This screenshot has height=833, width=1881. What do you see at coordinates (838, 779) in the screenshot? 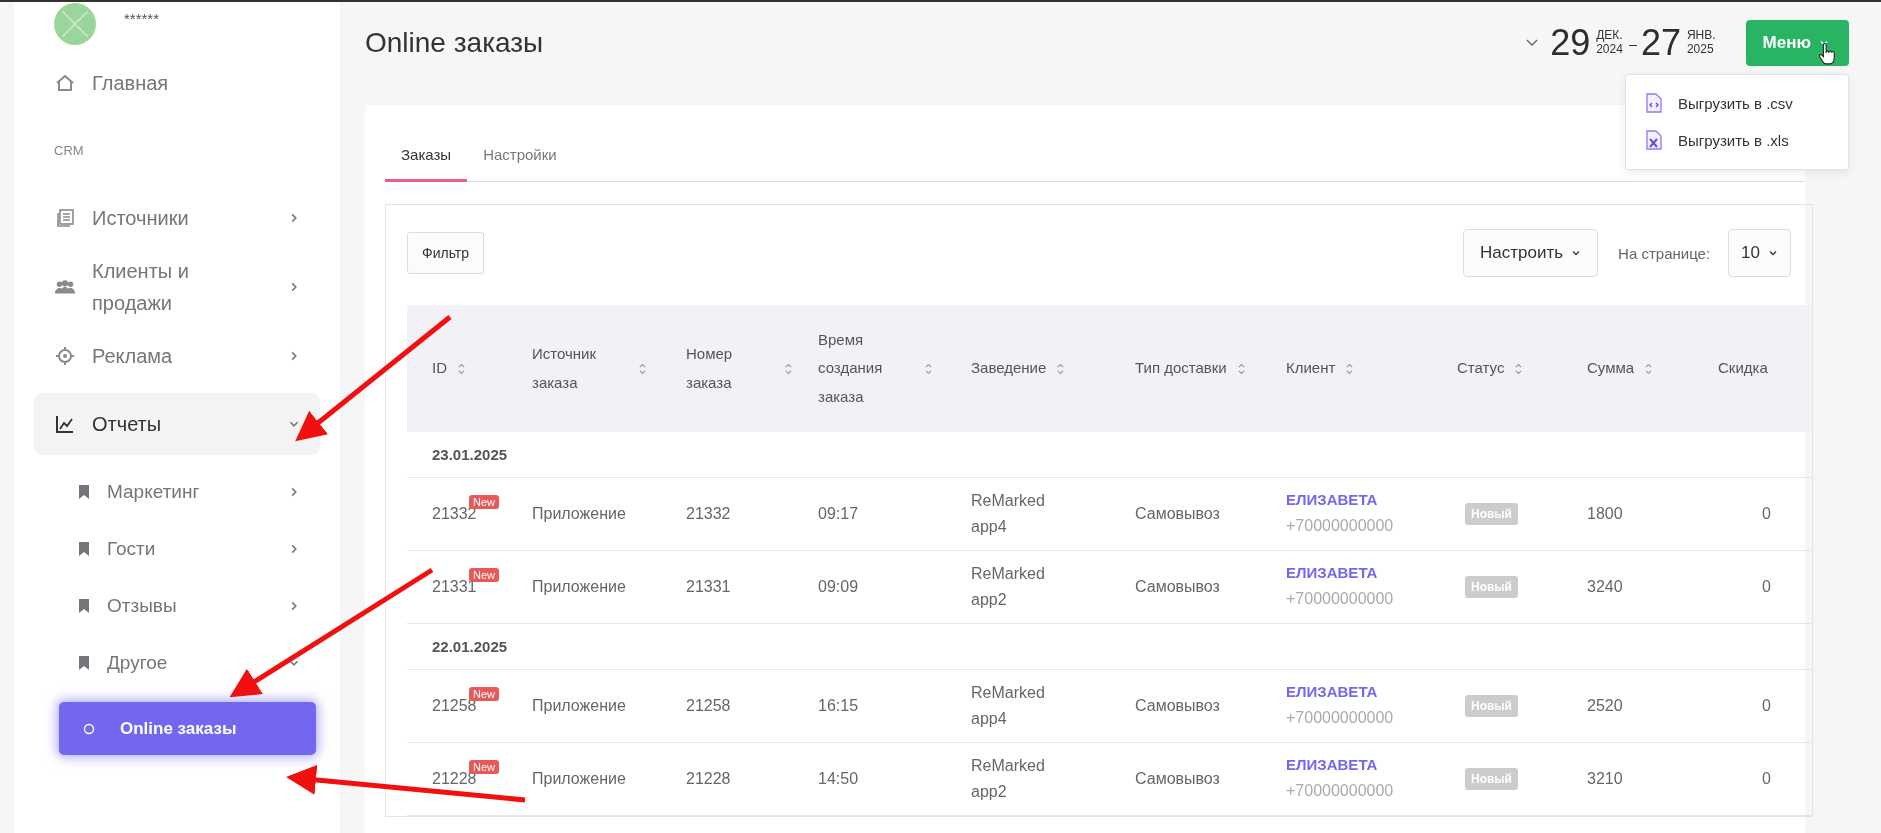
I see `table-cell: 14:50` at bounding box center [838, 779].